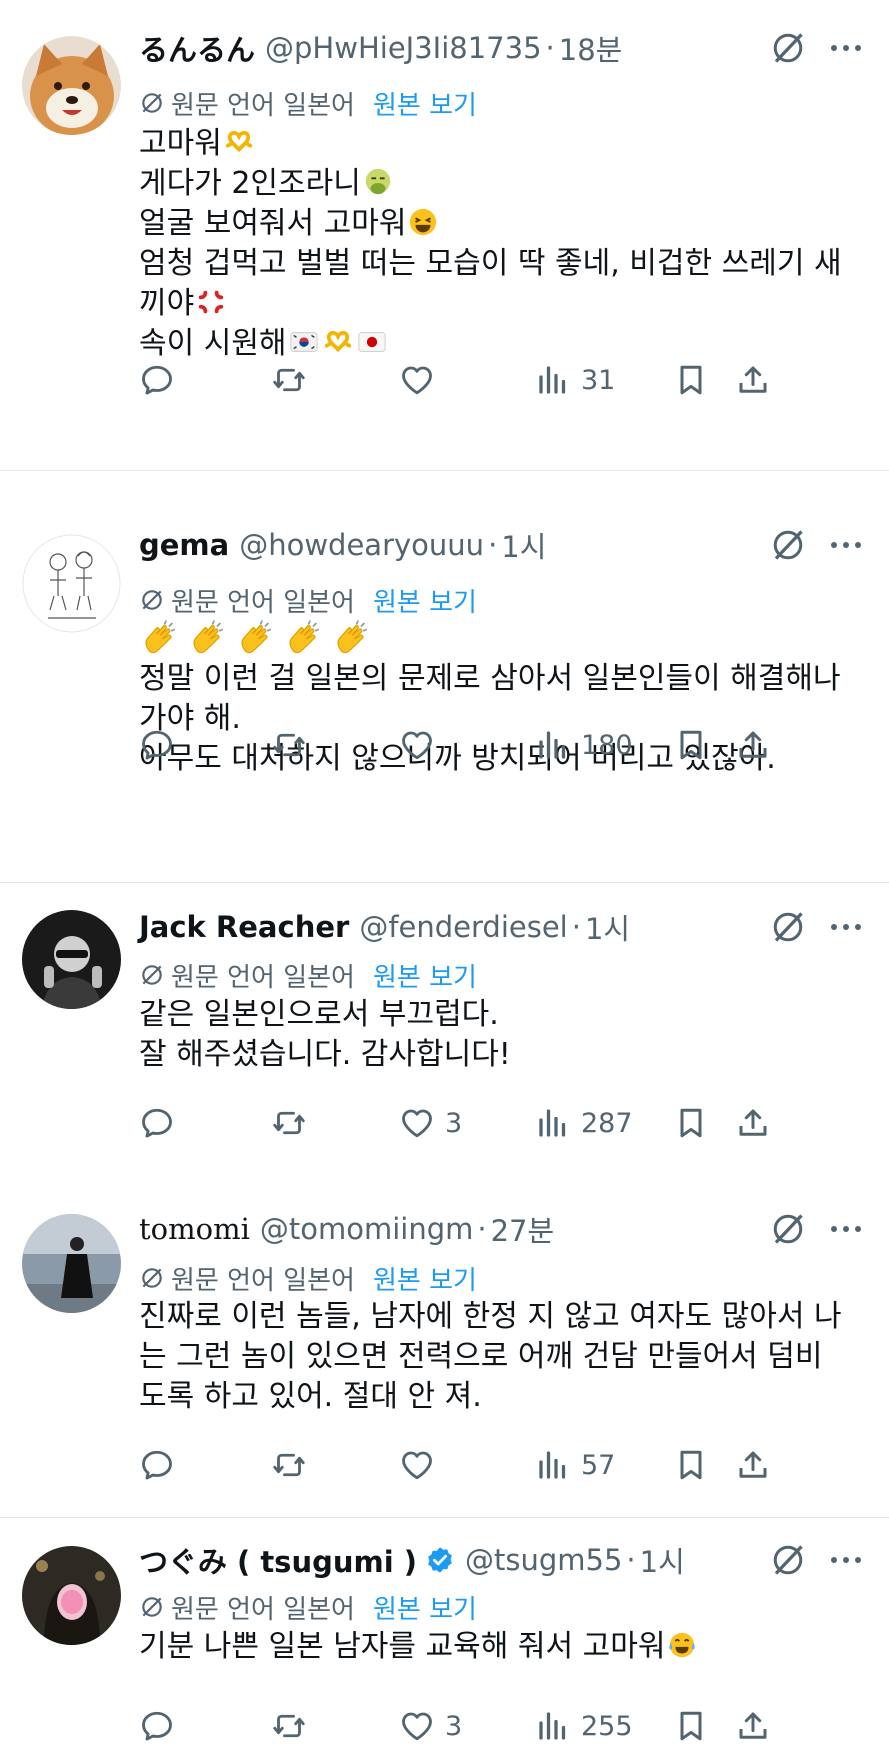 Image resolution: width=889 pixels, height=1761 pixels. What do you see at coordinates (194, 1229) in the screenshot?
I see `display-name: tomomi` at bounding box center [194, 1229].